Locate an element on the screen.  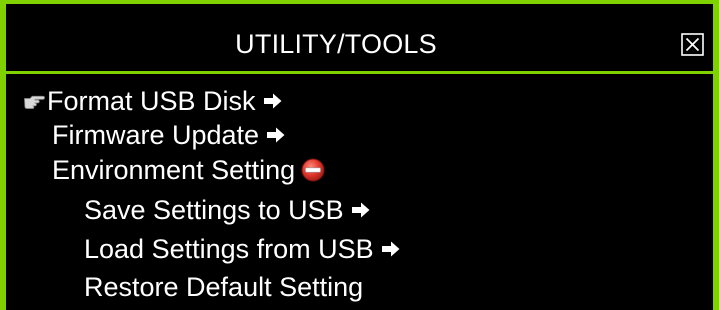
menu-item-label: Save Settings to USB is located at coordinates (214, 210).